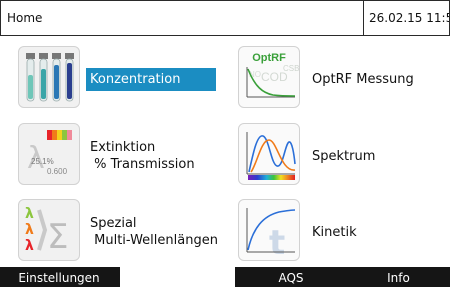  I want to click on menu-item-spezial-multi-wellenlaengen: λ λ λ Σ Spezial Multi-Wellenlängen, so click(123, 231).